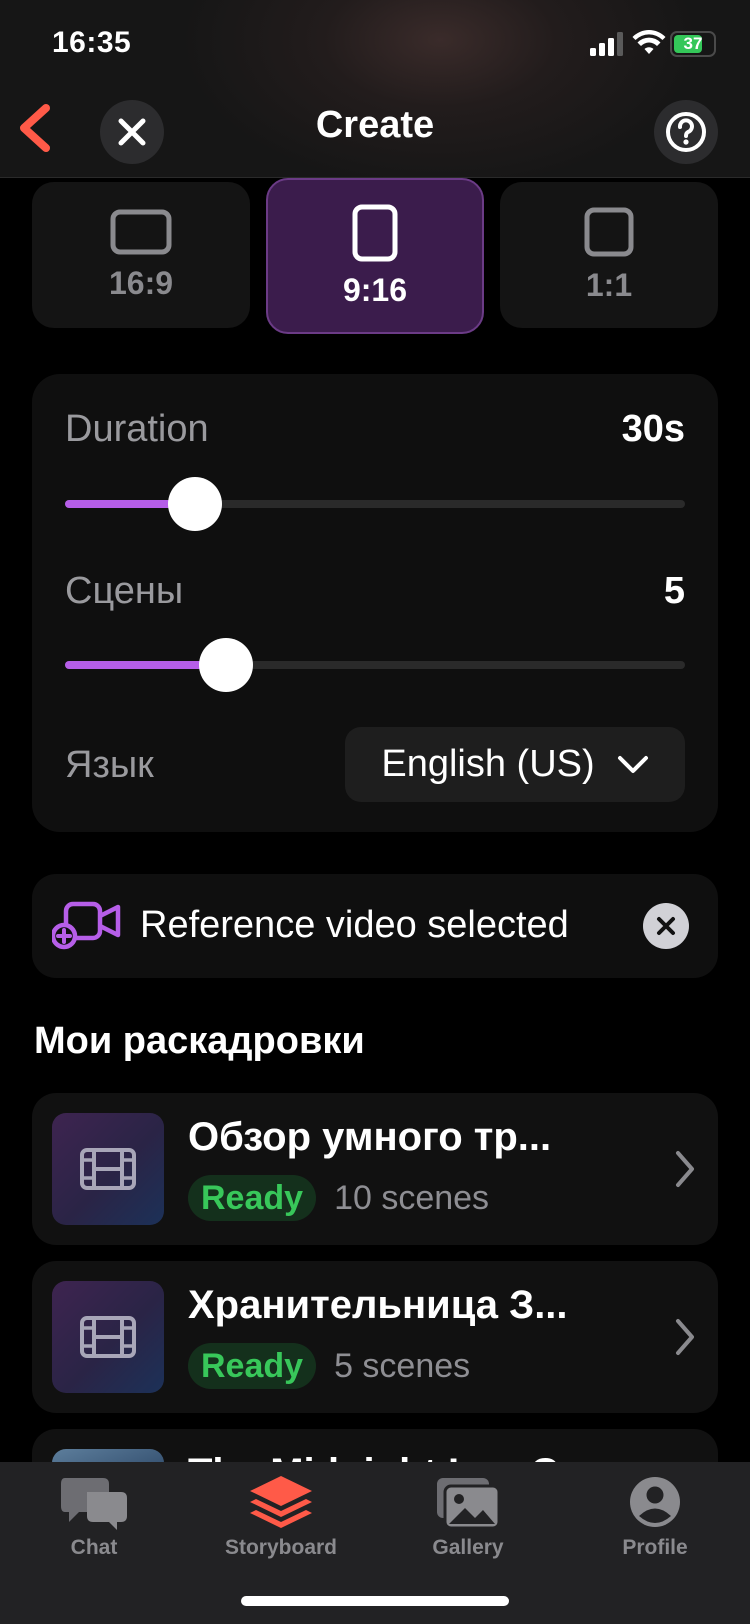 Image resolution: width=750 pixels, height=1624 pixels. I want to click on language-value: English (US), so click(488, 764).